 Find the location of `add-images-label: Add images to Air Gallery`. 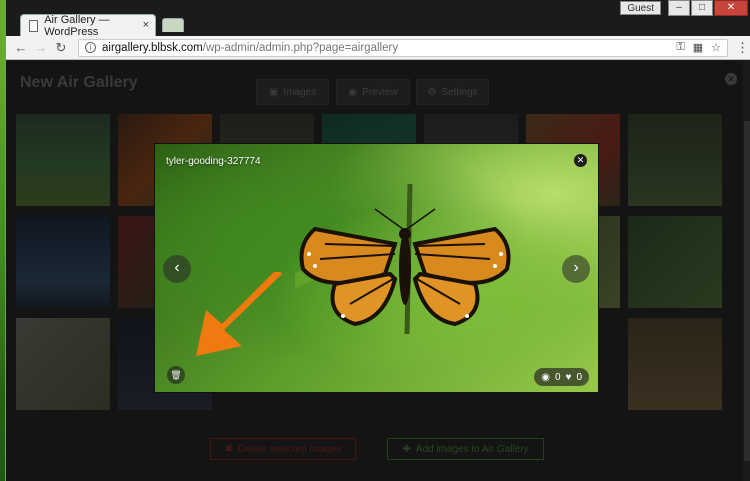

add-images-label: Add images to Air Gallery is located at coordinates (472, 449).